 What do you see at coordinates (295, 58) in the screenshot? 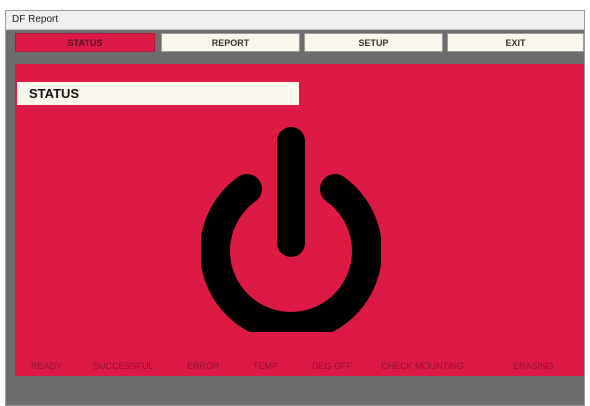
I see `separator-bar` at bounding box center [295, 58].